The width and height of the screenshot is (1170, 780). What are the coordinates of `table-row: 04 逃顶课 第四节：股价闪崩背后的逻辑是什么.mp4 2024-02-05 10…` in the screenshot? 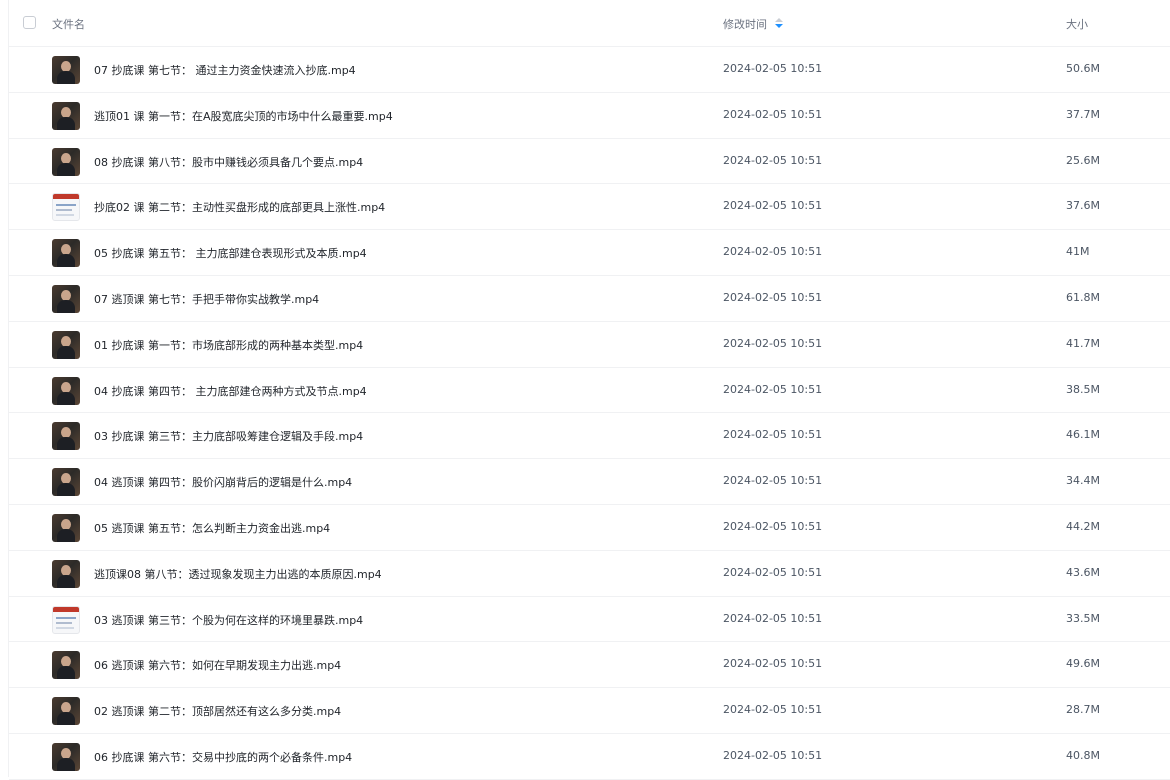 It's located at (589, 482).